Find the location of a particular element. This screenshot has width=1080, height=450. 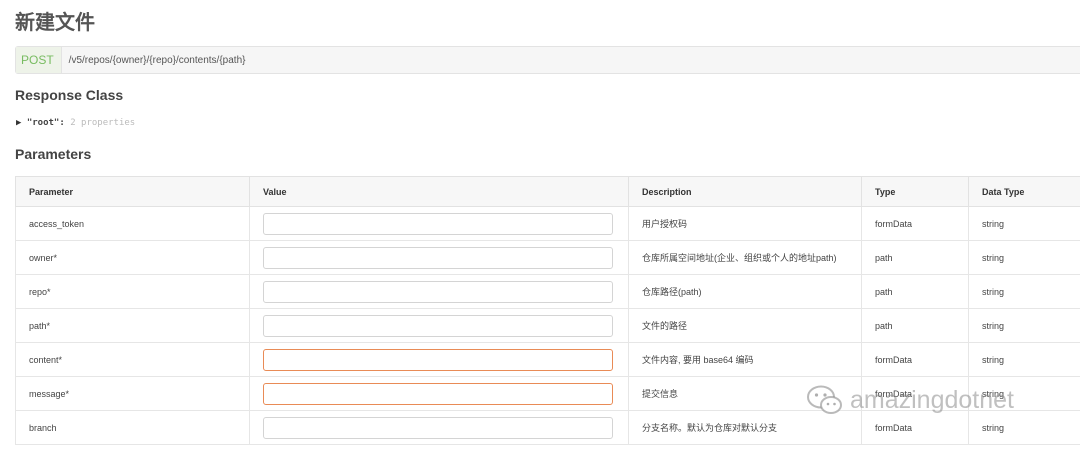

owner-input is located at coordinates (438, 257).